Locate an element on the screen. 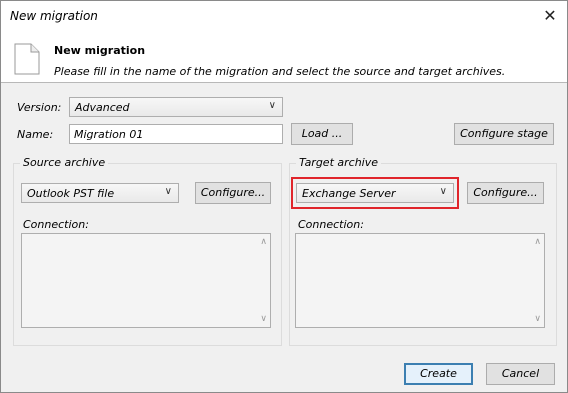 The image size is (568, 393). source-archive-title: Source archive is located at coordinates (64, 162).